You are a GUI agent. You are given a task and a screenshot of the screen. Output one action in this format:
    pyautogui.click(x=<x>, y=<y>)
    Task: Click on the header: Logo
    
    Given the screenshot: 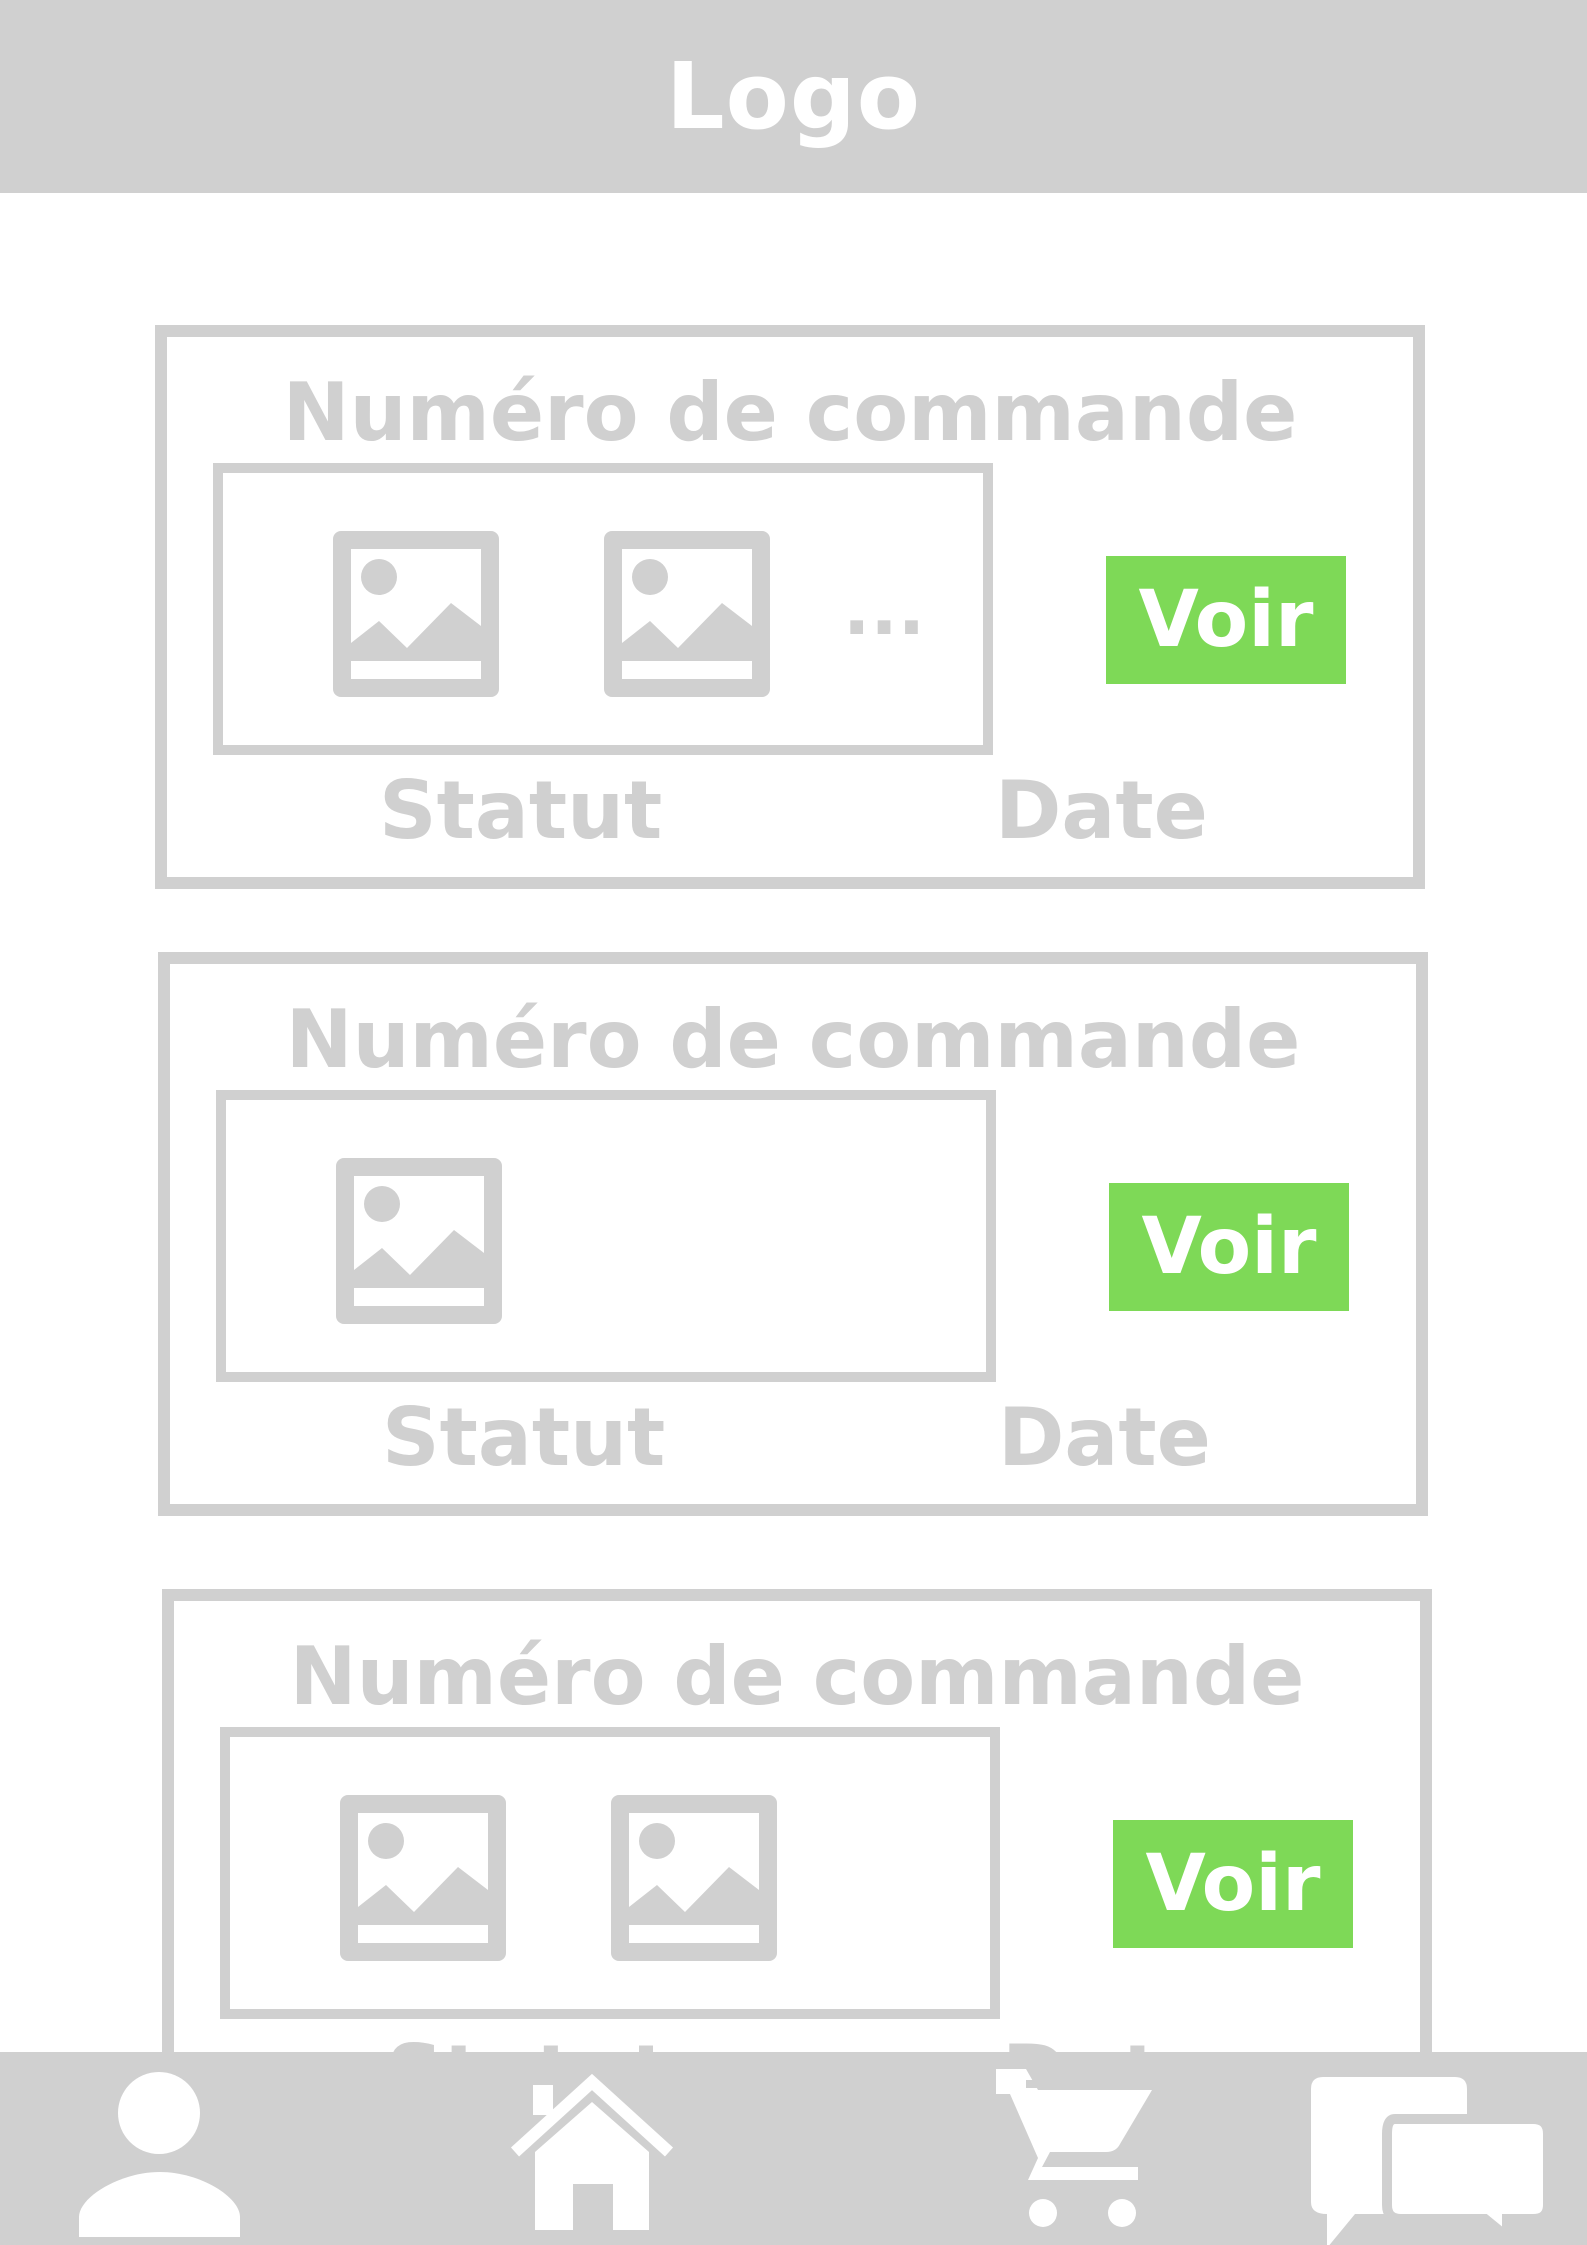 What is the action you would take?
    pyautogui.click(x=793, y=96)
    